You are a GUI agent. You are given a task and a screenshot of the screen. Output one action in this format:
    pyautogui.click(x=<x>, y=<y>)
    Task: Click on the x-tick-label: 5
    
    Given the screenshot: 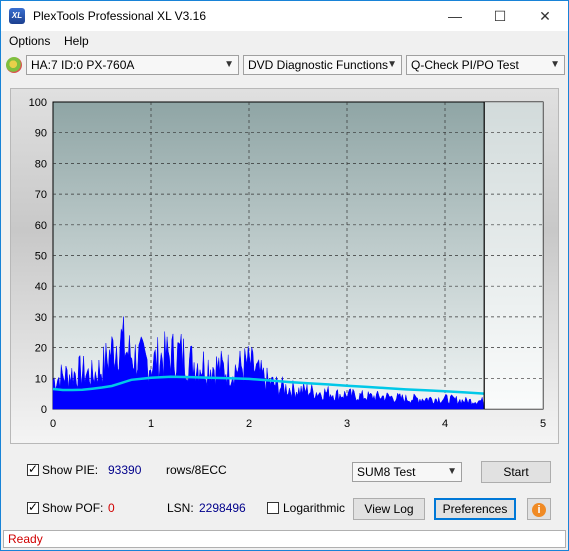 What is the action you would take?
    pyautogui.click(x=543, y=424)
    